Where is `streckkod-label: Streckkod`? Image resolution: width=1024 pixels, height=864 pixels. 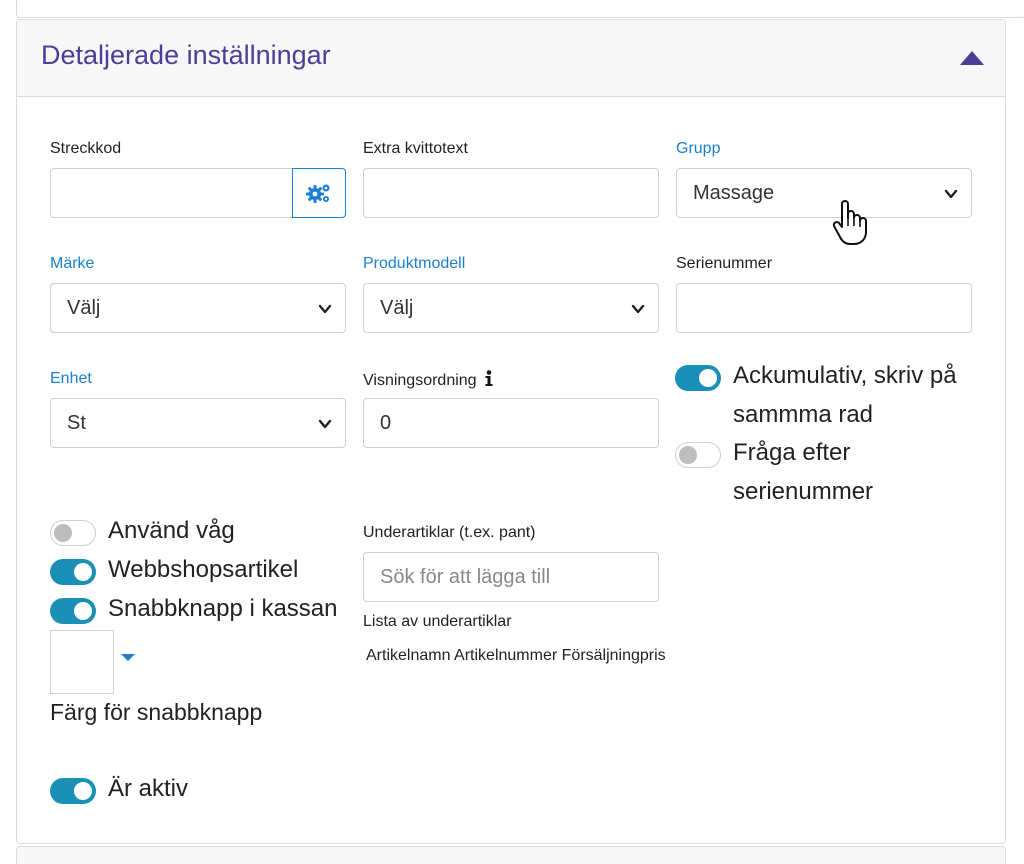 streckkod-label: Streckkod is located at coordinates (86, 148).